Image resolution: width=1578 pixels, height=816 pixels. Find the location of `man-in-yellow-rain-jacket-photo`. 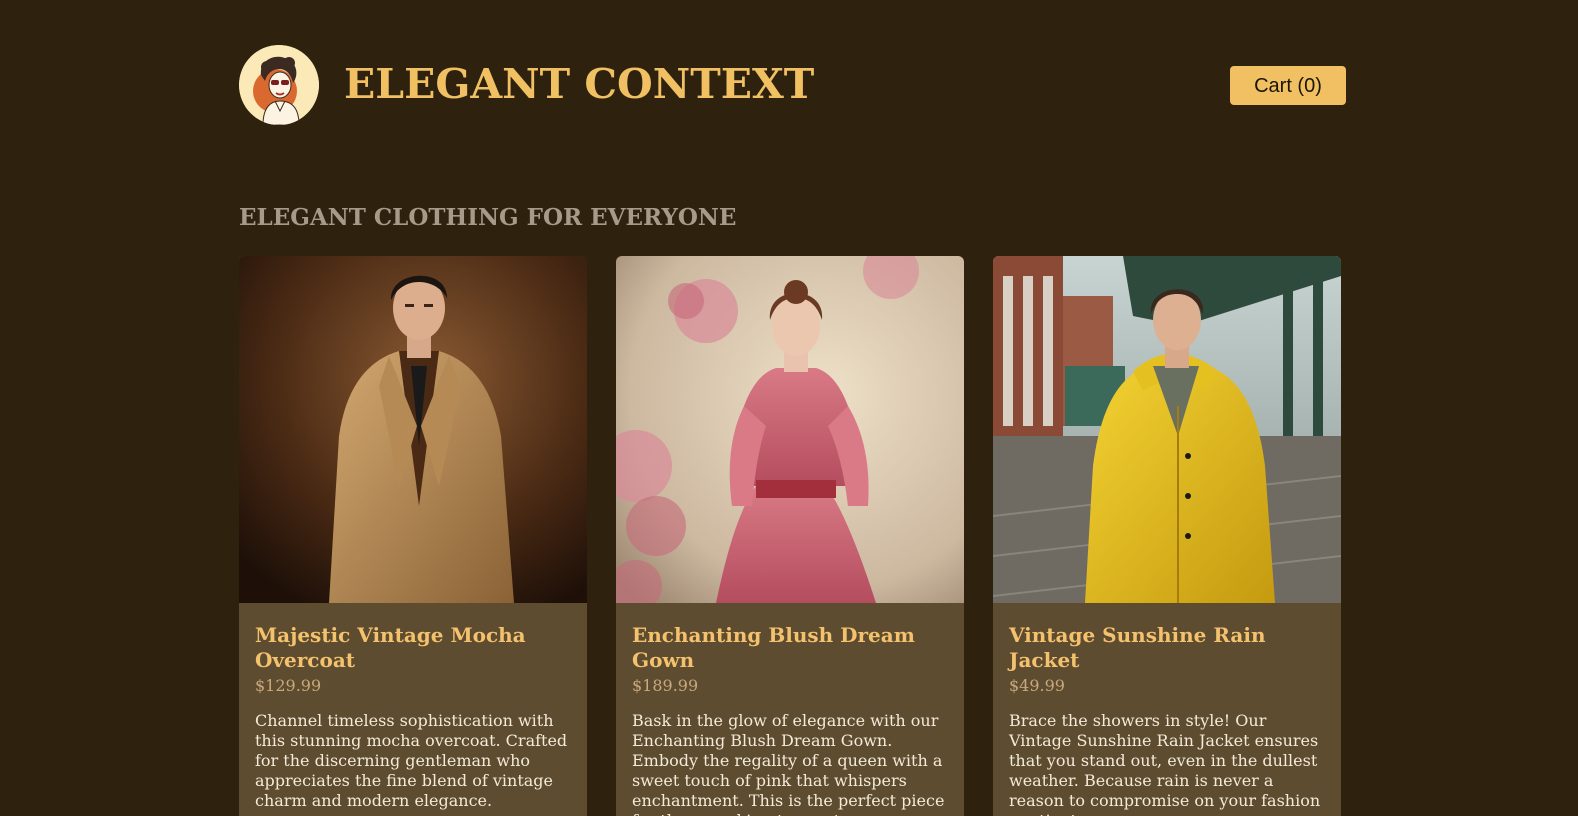

man-in-yellow-rain-jacket-photo is located at coordinates (1167, 429).